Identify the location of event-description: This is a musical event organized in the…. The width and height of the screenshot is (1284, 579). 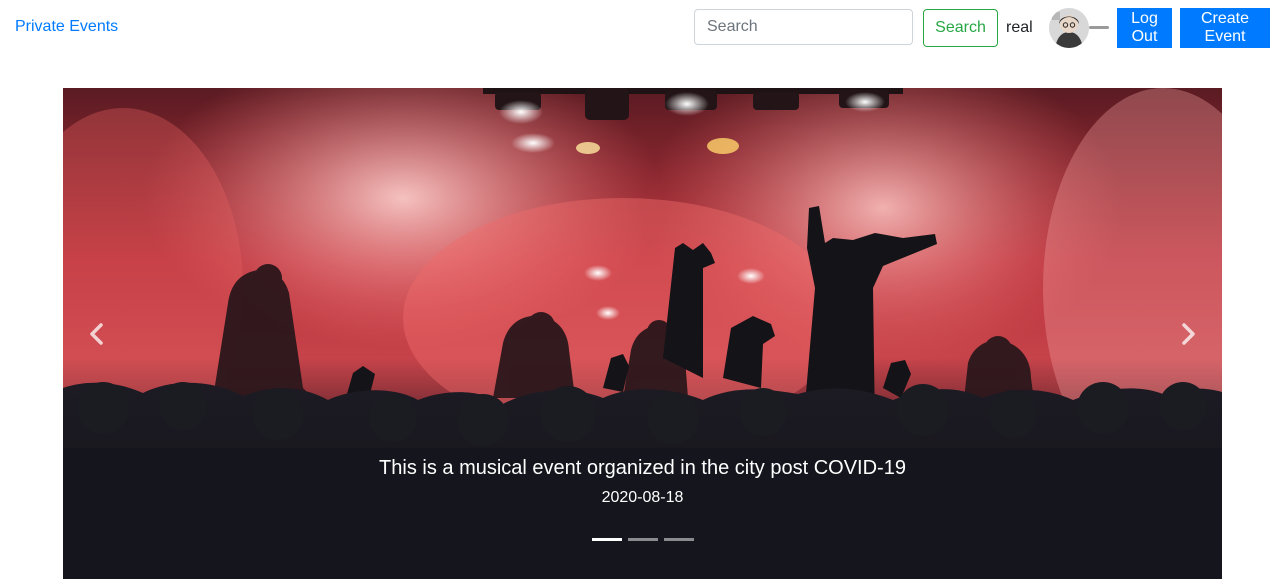
(642, 468).